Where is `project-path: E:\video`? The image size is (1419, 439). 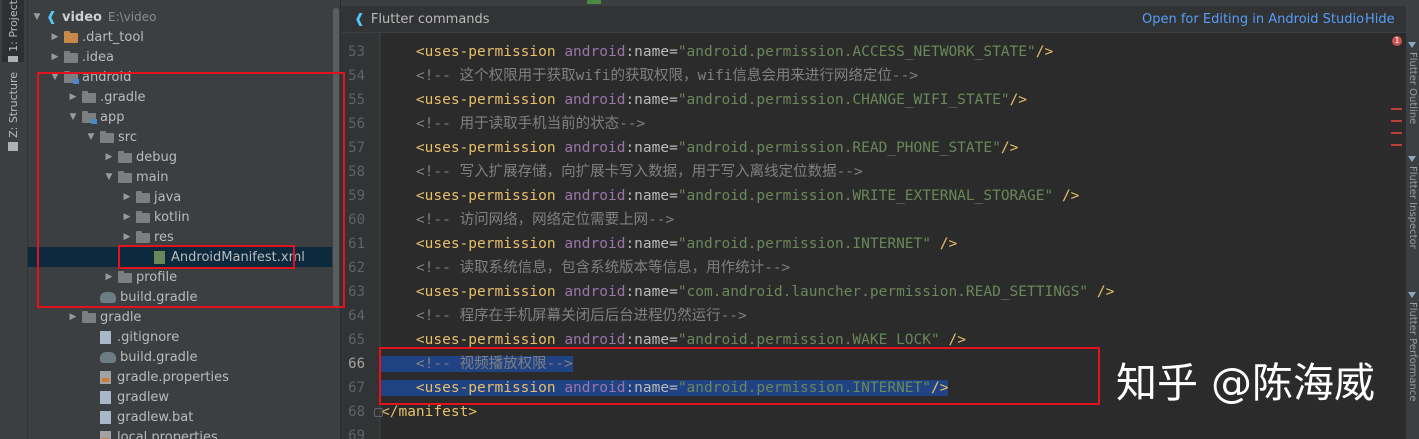
project-path: E:\video is located at coordinates (132, 17).